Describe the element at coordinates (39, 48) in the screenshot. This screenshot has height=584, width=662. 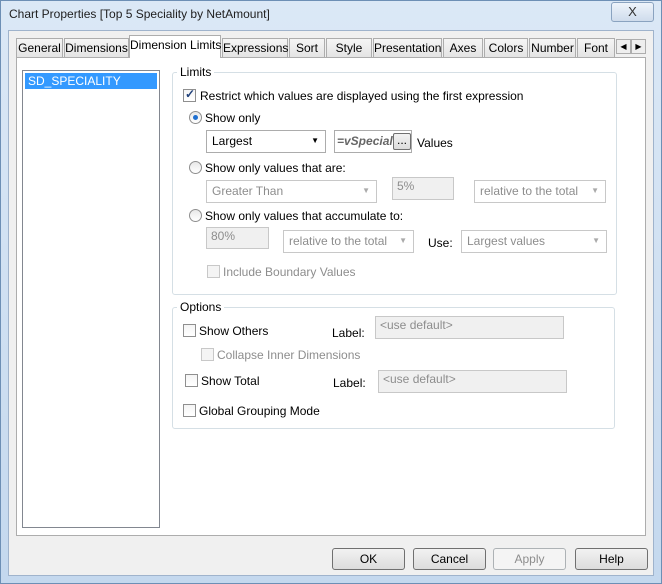
I see `tab-general: General` at that location.